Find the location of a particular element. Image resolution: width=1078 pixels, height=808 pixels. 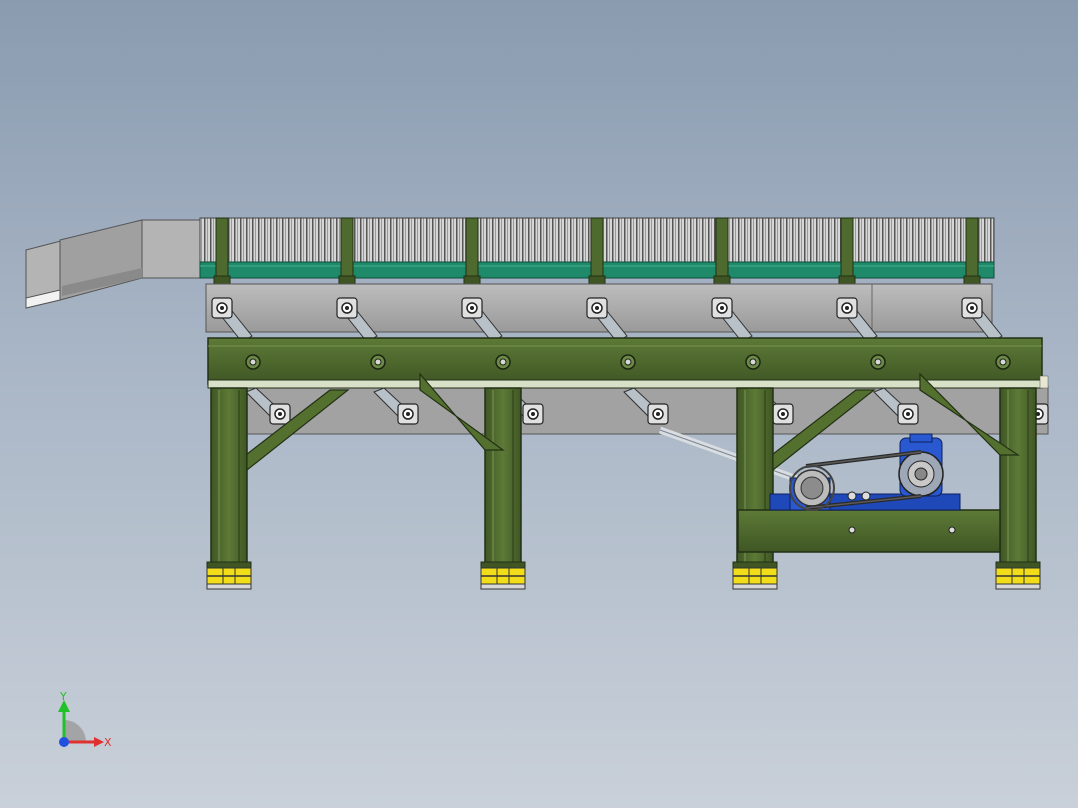

discharge-chute is located at coordinates (116, 264).